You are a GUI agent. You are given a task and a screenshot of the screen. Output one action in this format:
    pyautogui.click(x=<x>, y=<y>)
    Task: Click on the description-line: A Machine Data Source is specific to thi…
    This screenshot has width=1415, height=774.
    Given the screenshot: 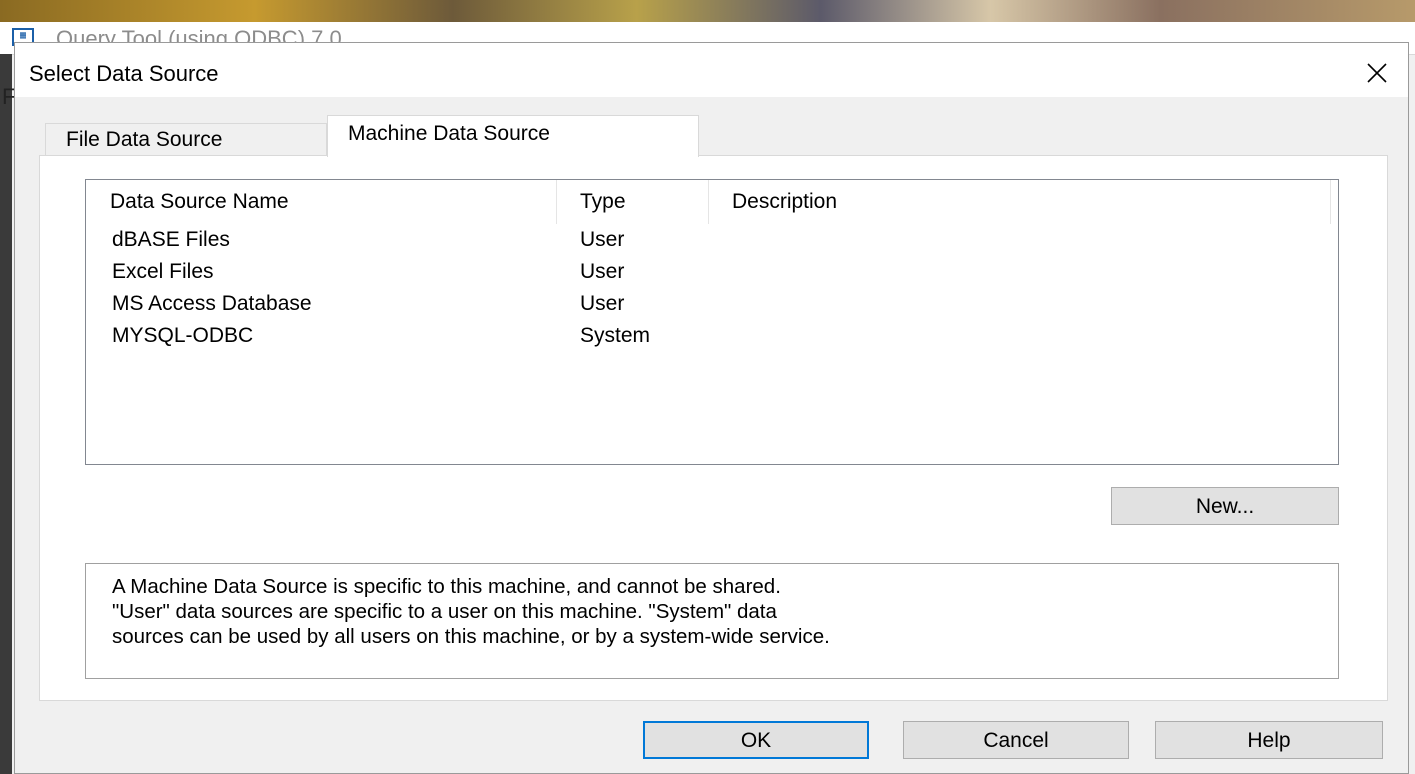 What is the action you would take?
    pyautogui.click(x=446, y=586)
    